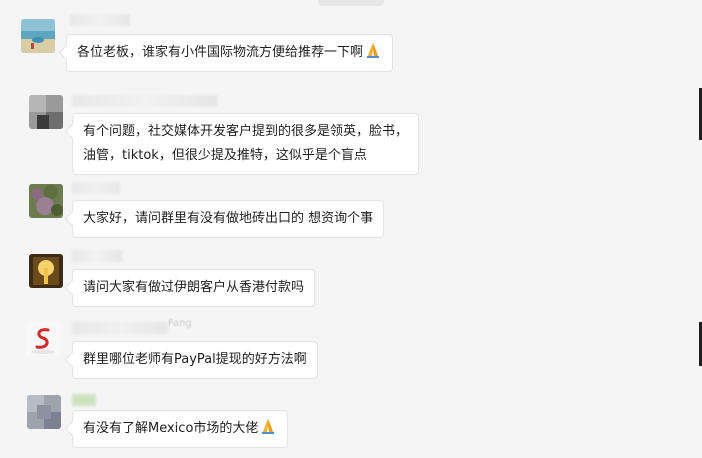 This screenshot has width=702, height=458. Describe the element at coordinates (350, 349) in the screenshot. I see `chat-message: Fang 群里哪位老师有PayPal提现的好方法啊` at that location.